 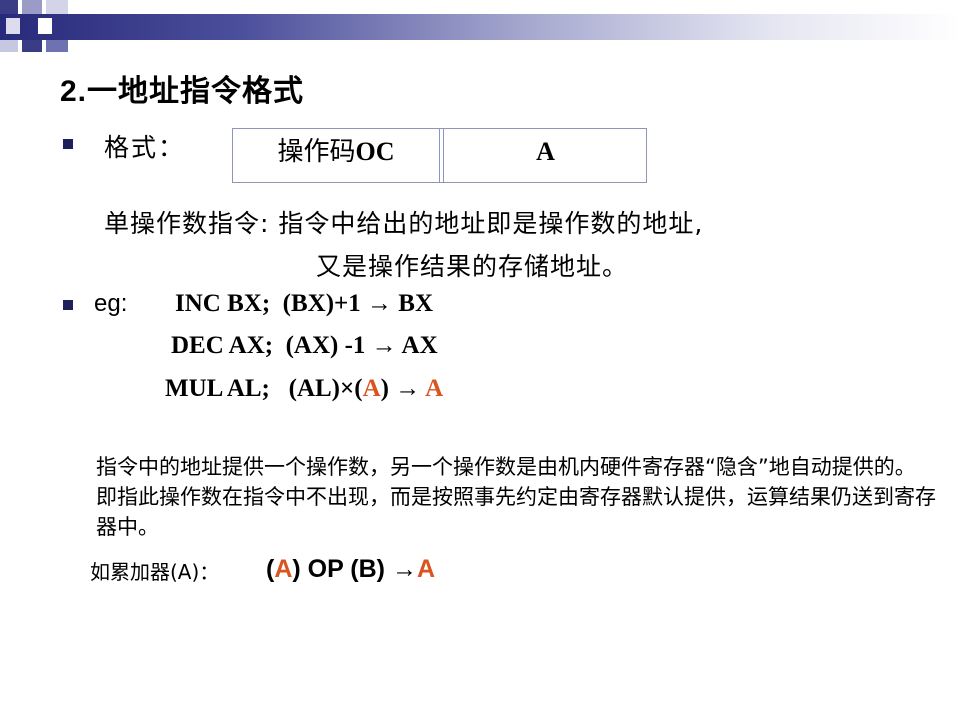 What do you see at coordinates (417, 345) in the screenshot?
I see `example-text: AX` at bounding box center [417, 345].